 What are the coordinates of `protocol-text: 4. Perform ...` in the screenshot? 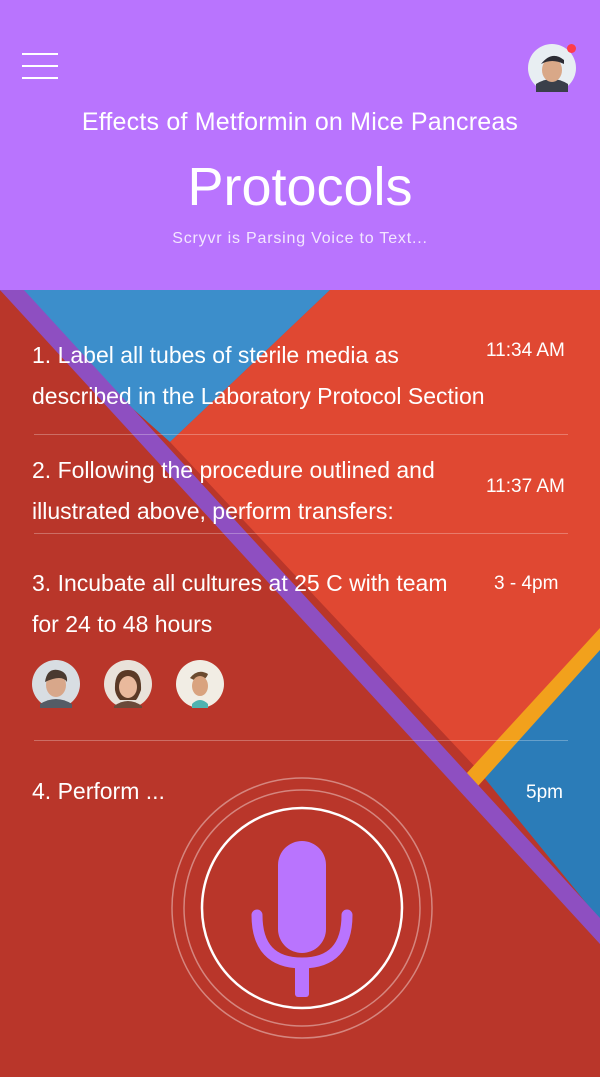 It's located at (98, 791).